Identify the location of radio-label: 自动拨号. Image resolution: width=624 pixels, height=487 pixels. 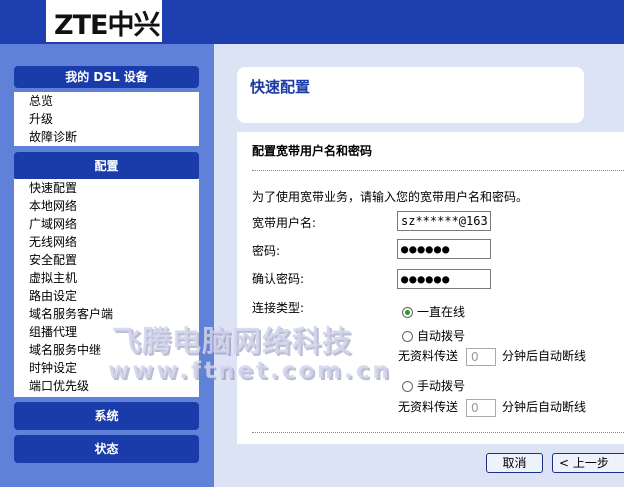
(441, 336).